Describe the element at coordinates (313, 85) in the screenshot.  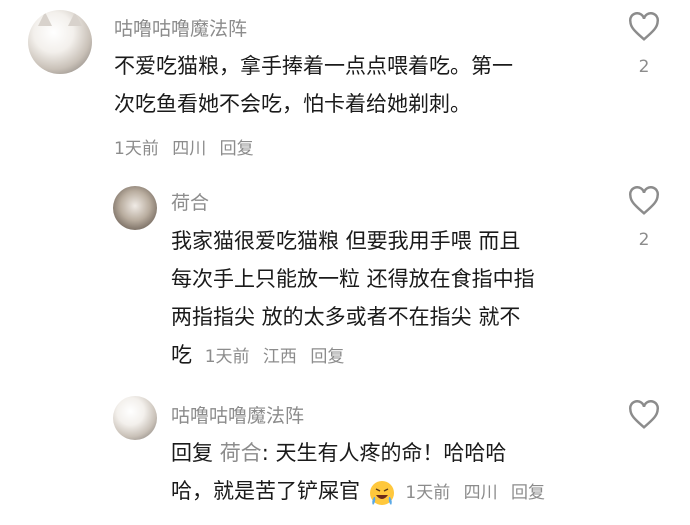
I see `comment-text: 不爱吃猫粮，拿手捧着一点点喂着吃。第一 次吃鱼看她不会吃，怕卡着给她剃刺。` at that location.